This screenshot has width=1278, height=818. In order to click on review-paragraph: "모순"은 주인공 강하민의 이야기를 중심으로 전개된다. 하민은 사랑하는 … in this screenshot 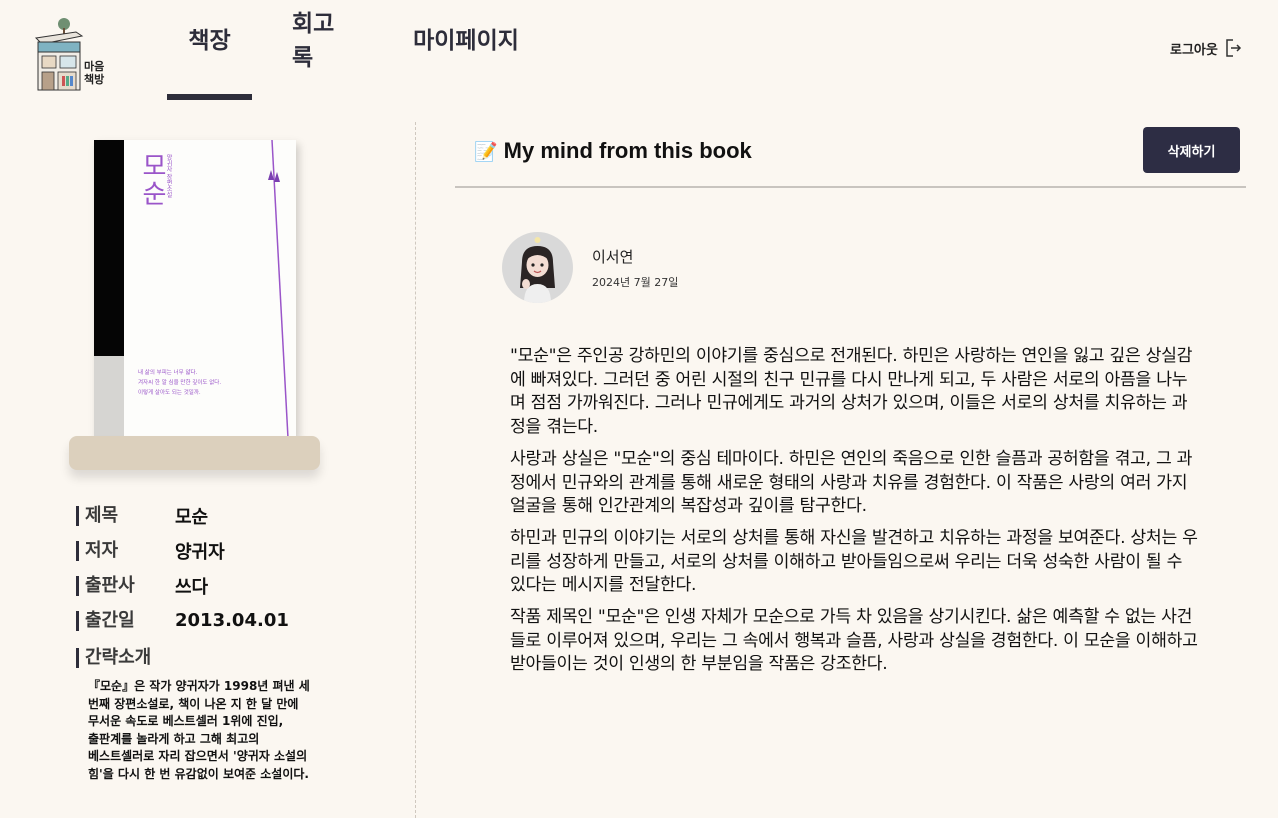, I will do `click(851, 392)`.